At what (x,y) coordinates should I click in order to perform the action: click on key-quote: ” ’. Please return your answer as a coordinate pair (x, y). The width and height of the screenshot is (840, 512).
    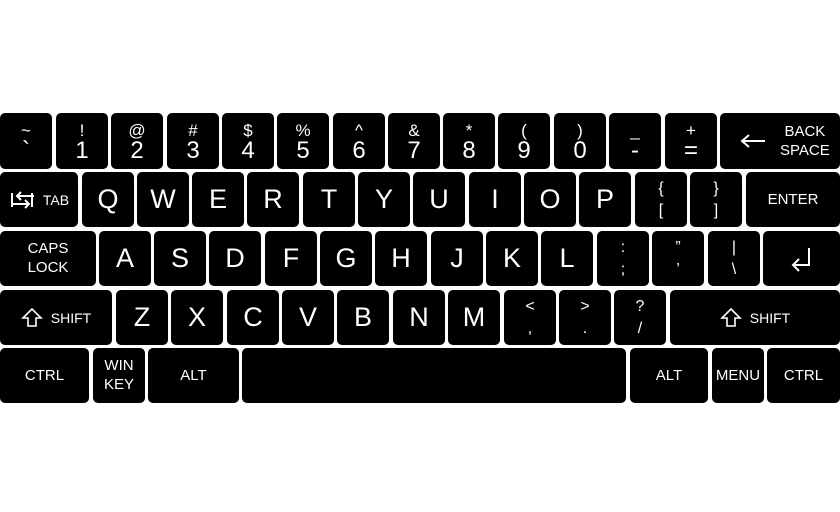
    Looking at the image, I should click on (678, 258).